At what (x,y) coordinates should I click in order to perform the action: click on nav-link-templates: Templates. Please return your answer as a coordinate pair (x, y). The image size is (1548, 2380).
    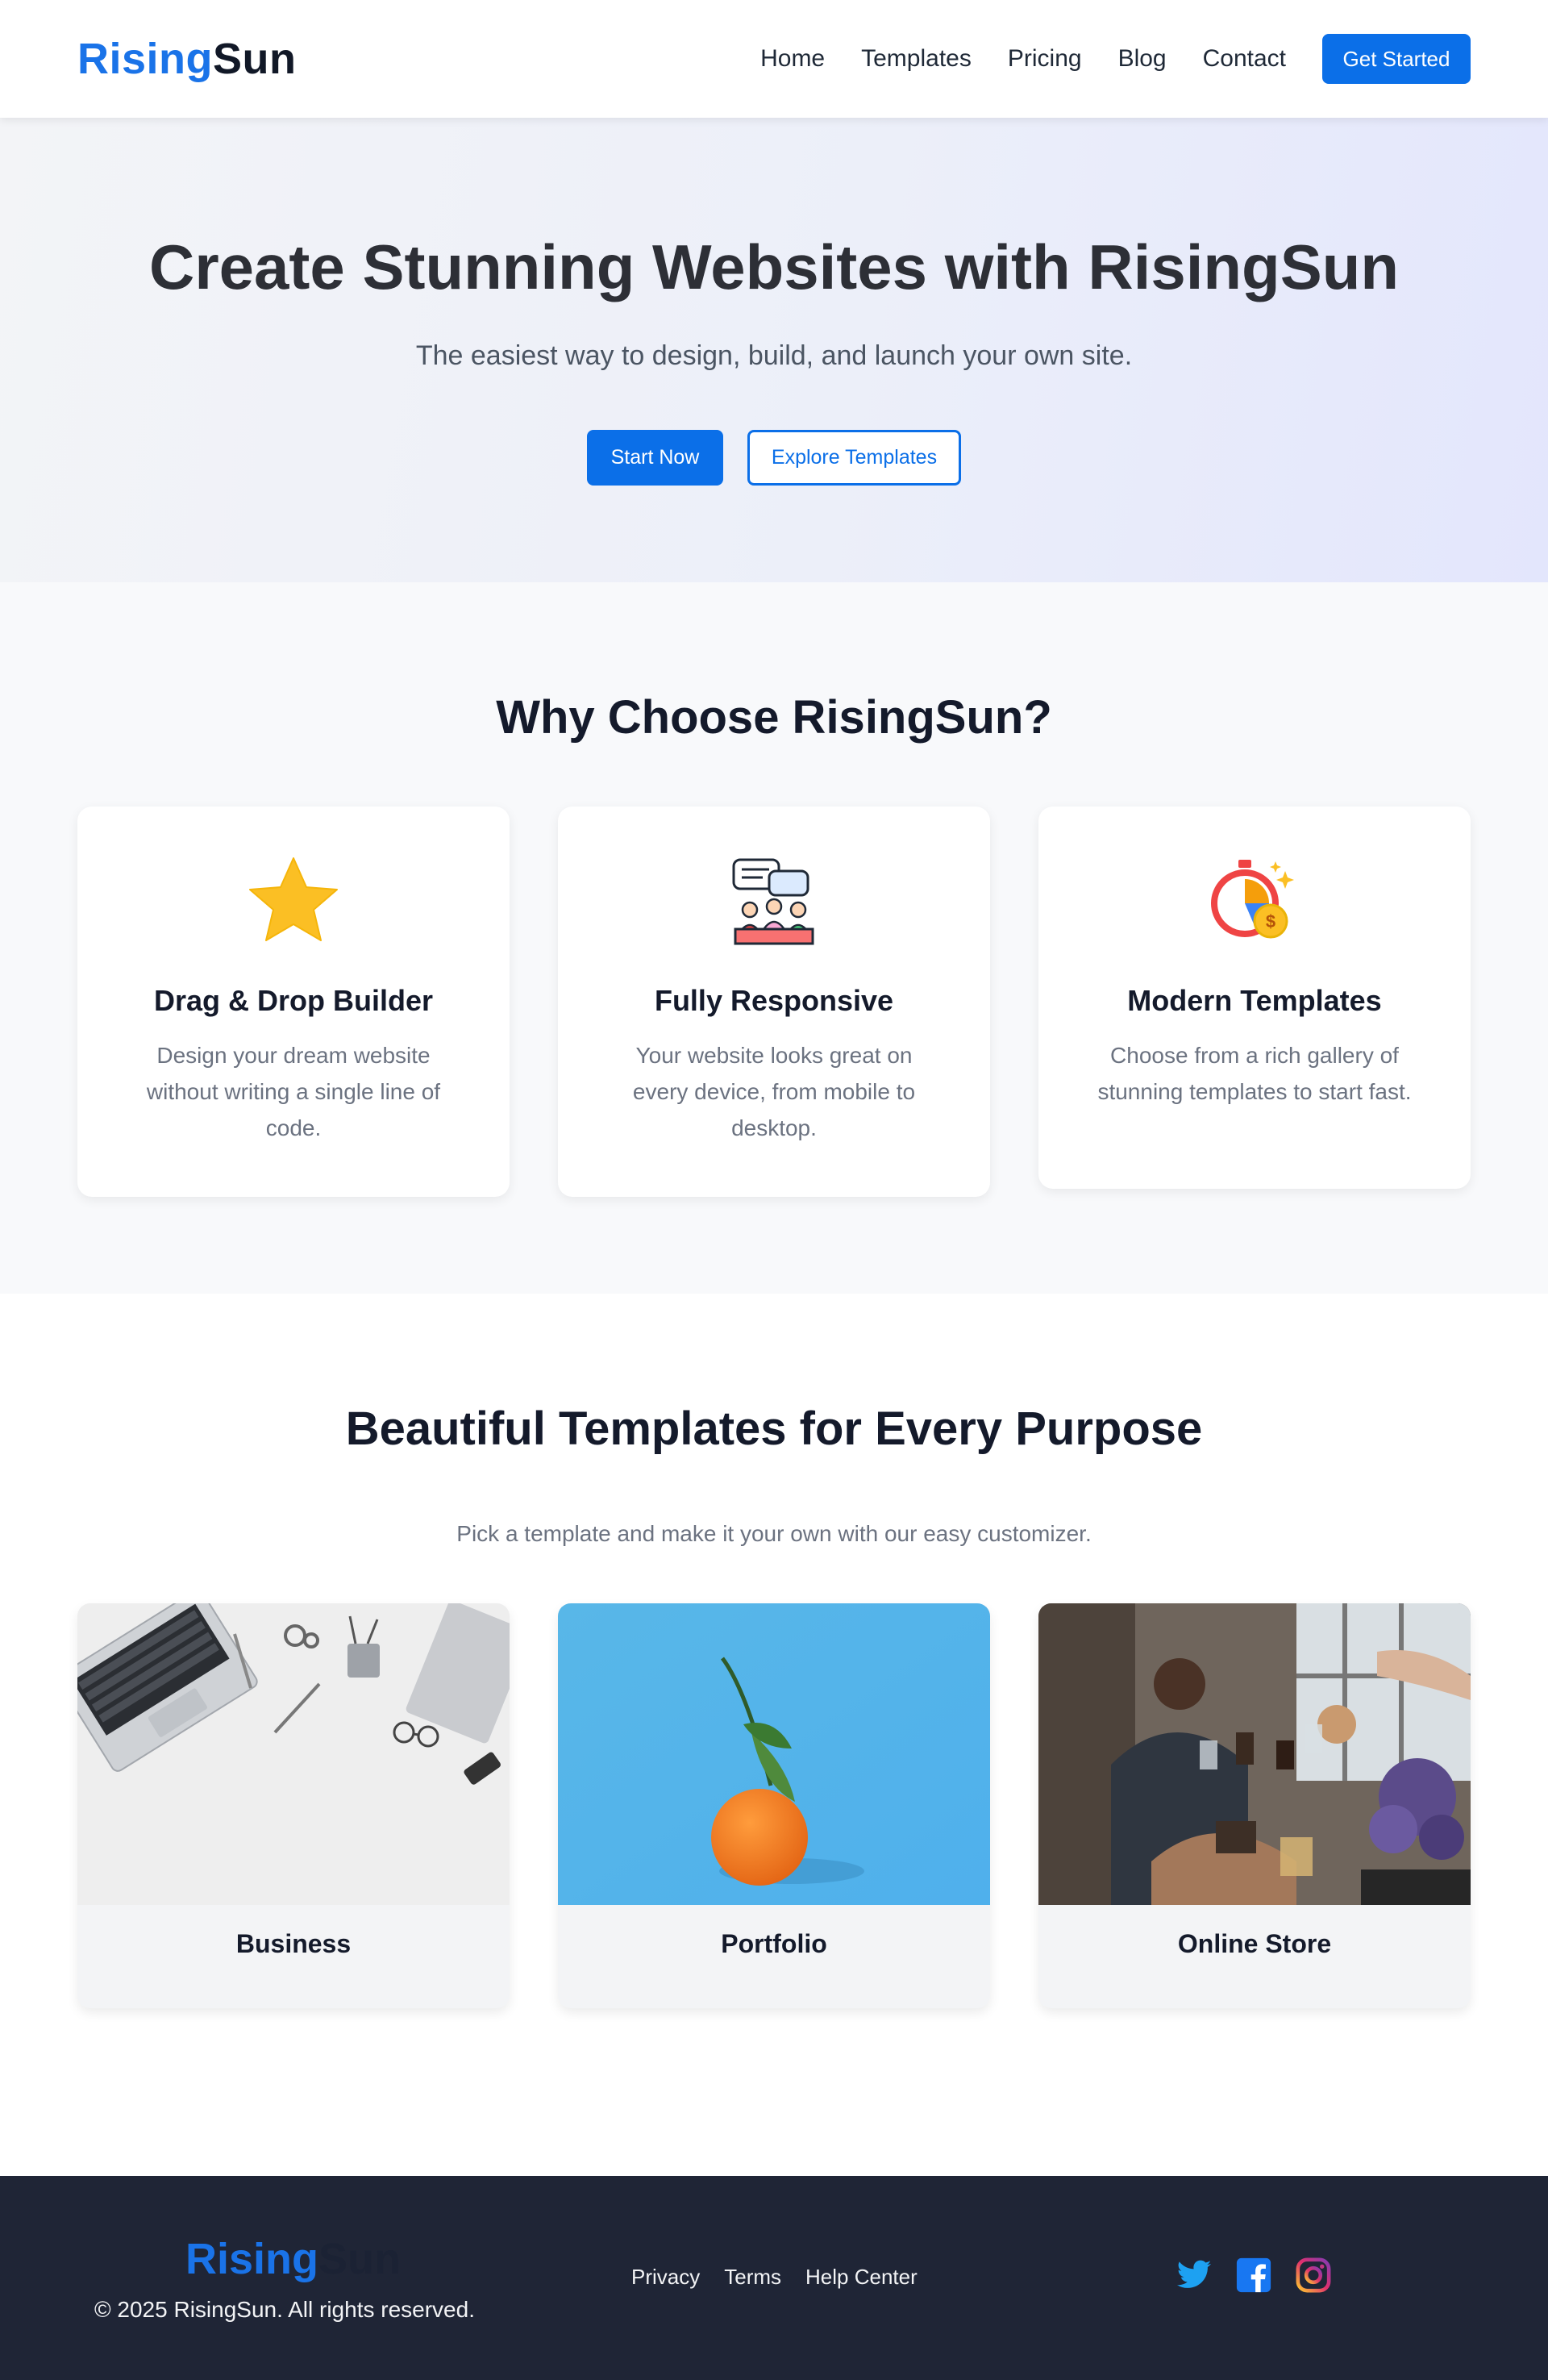
    Looking at the image, I should click on (917, 59).